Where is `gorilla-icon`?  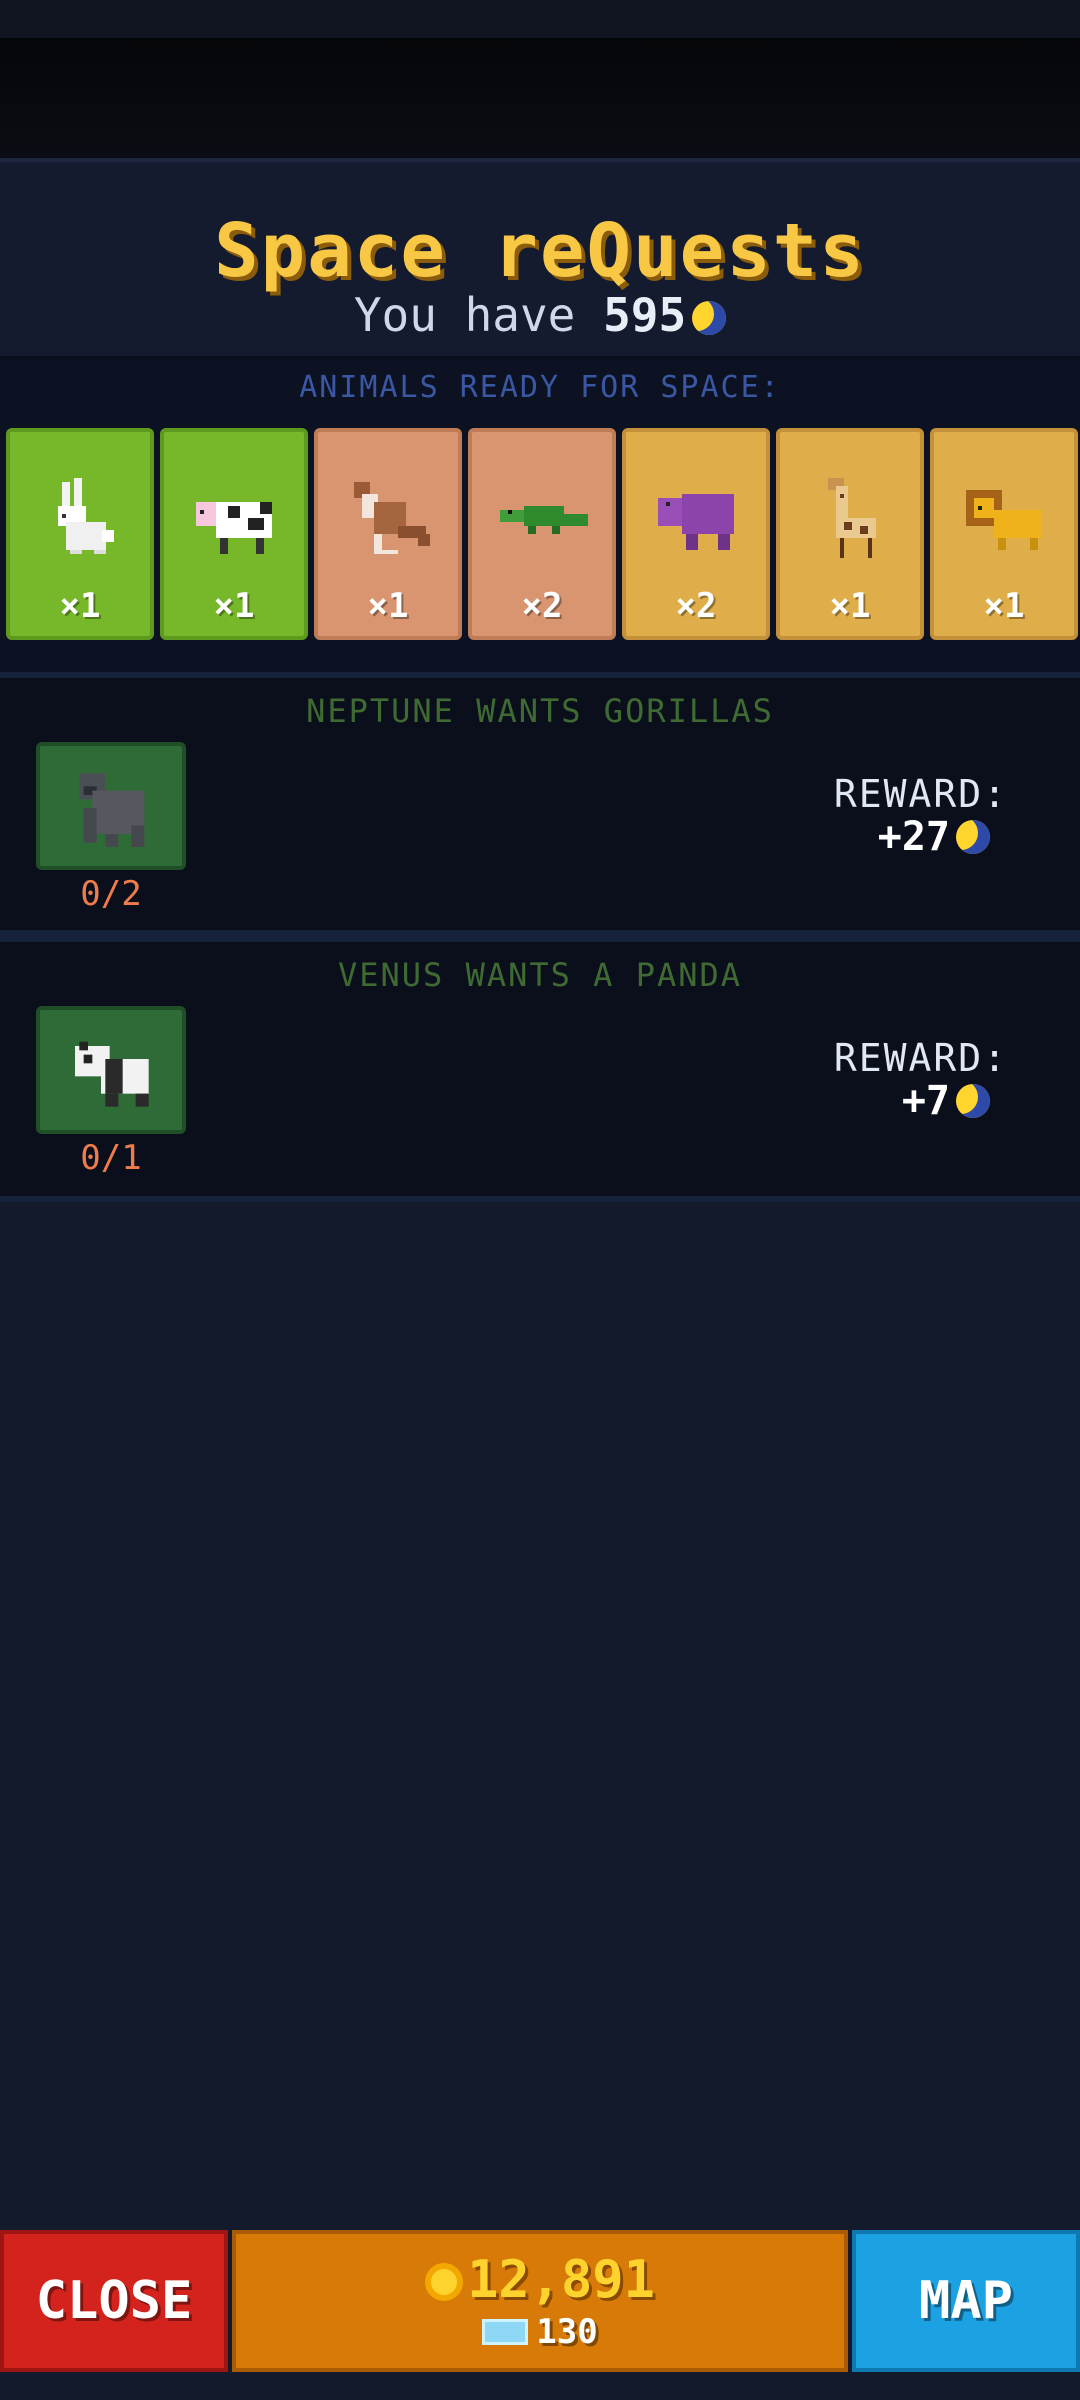 gorilla-icon is located at coordinates (112, 810).